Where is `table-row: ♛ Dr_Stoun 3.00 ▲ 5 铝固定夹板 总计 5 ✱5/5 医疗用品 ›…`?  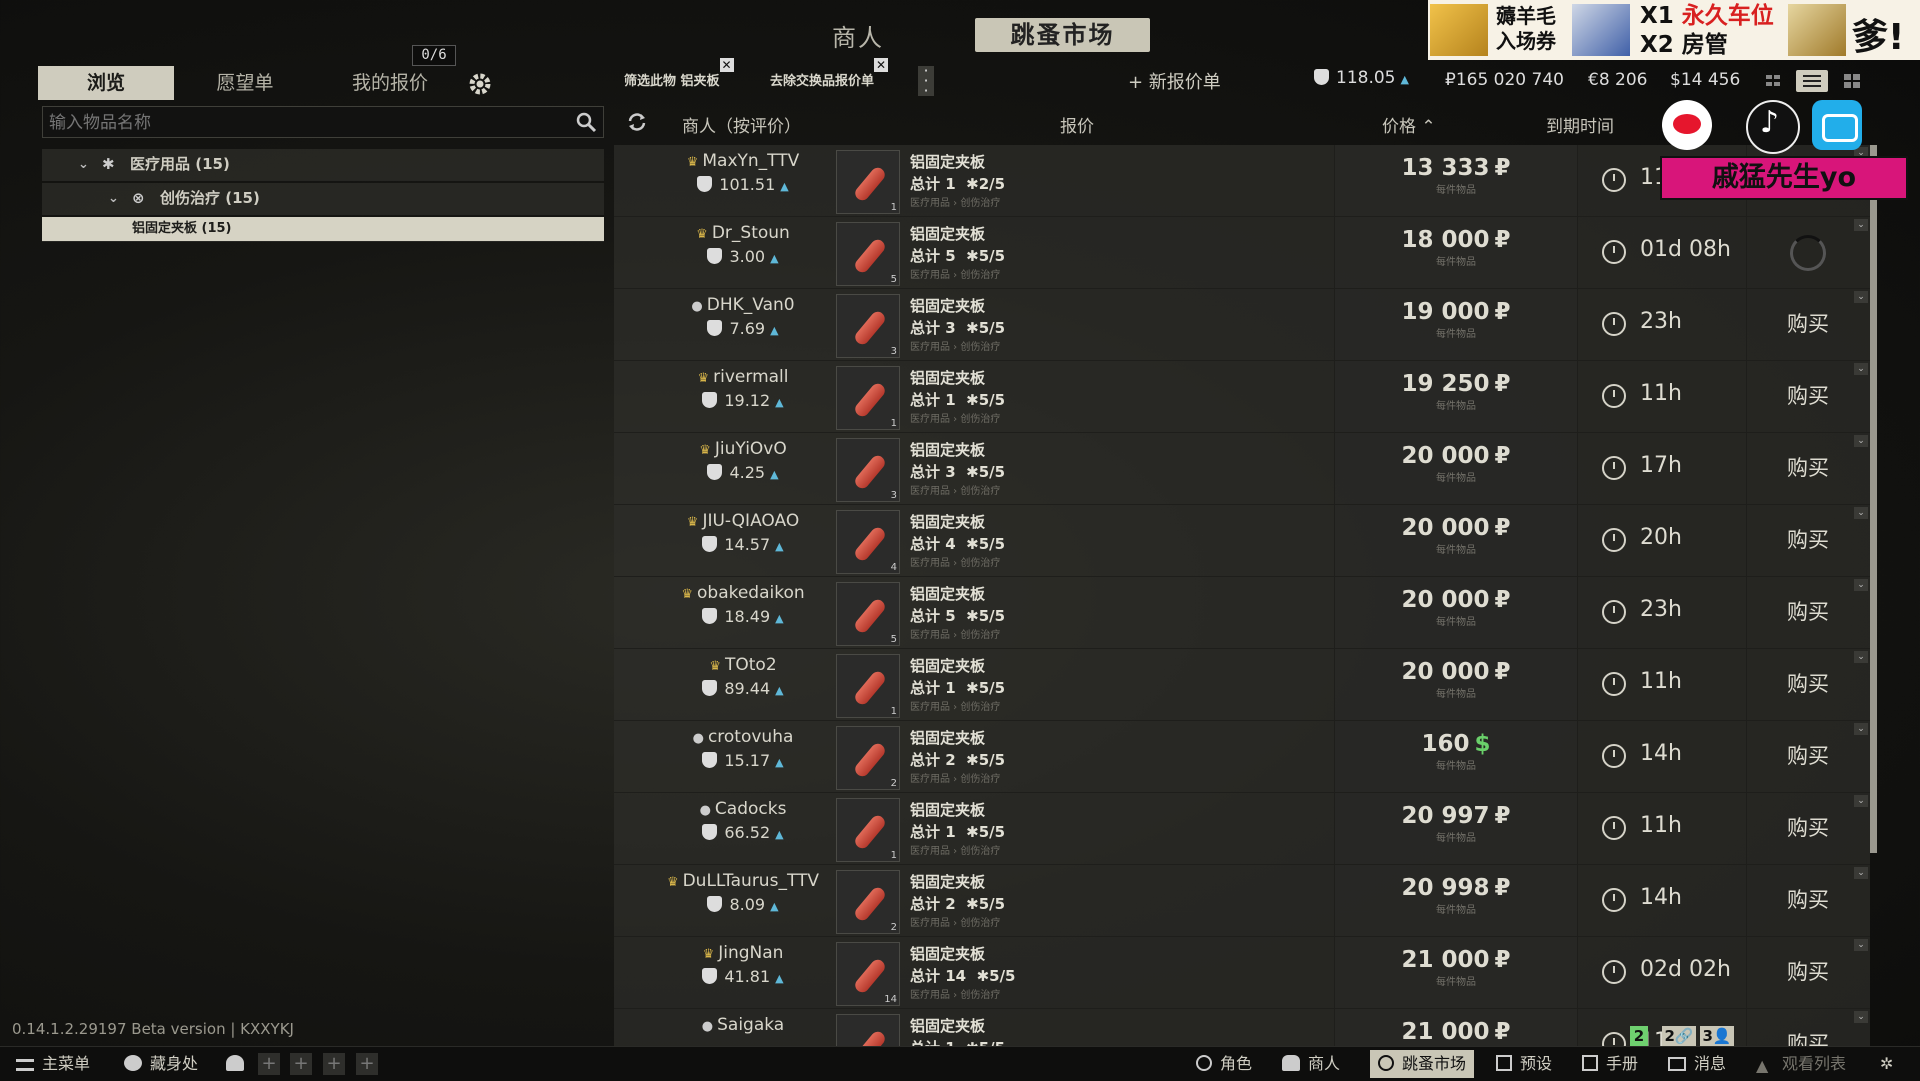 table-row: ♛ Dr_Stoun 3.00 ▲ 5 铝固定夹板 总计 5 ✱5/5 医疗用品 ›… is located at coordinates (1242, 253).